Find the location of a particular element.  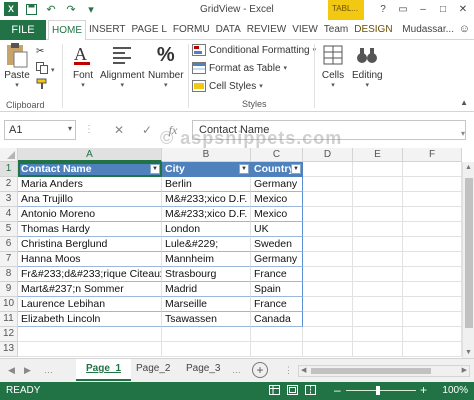

previous-sheet-icon: ◀ is located at coordinates (11, 370).